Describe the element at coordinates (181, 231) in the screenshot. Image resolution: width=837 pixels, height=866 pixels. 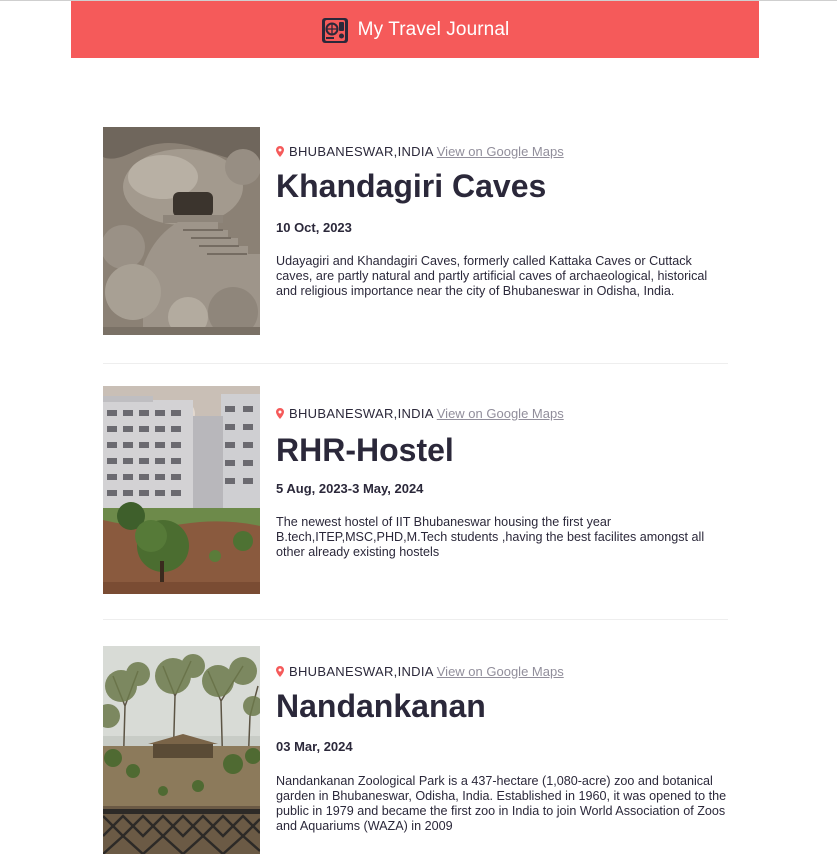
I see `cave-photo` at that location.